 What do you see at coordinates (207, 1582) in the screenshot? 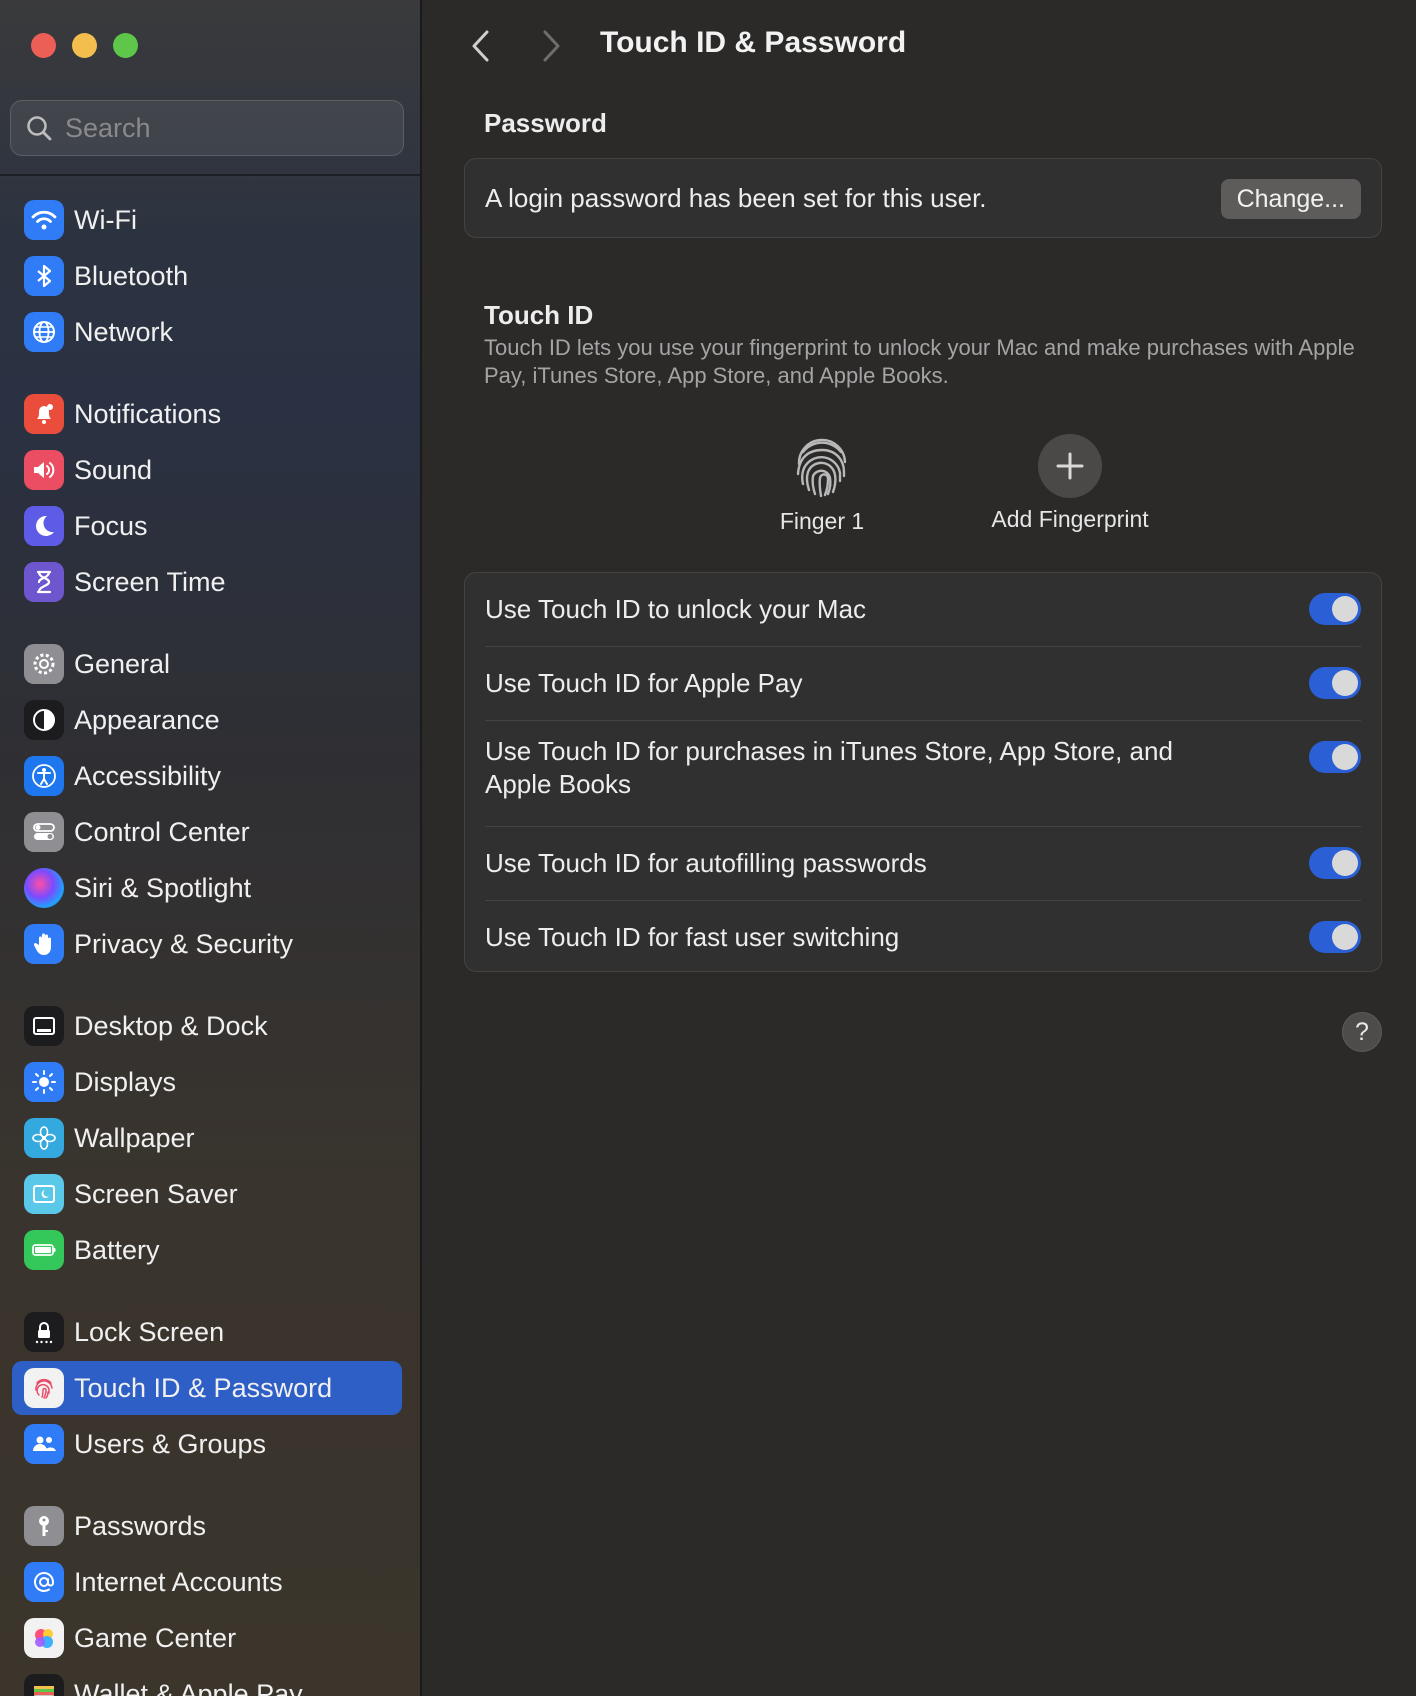
I see `sidebar-item-internet-accounts: Internet Accounts` at bounding box center [207, 1582].